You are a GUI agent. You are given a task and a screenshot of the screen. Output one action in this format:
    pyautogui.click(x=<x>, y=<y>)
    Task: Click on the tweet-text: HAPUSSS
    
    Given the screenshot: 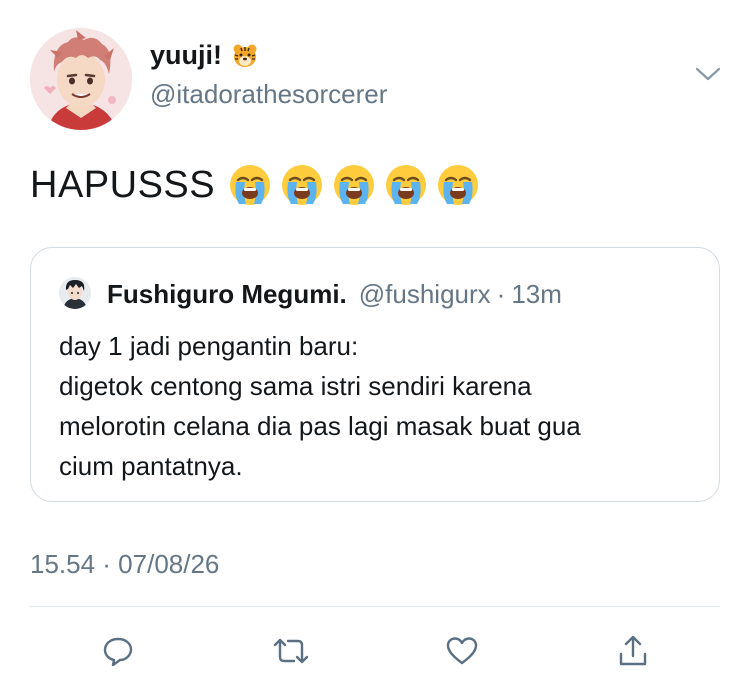 What is the action you would take?
    pyautogui.click(x=255, y=185)
    